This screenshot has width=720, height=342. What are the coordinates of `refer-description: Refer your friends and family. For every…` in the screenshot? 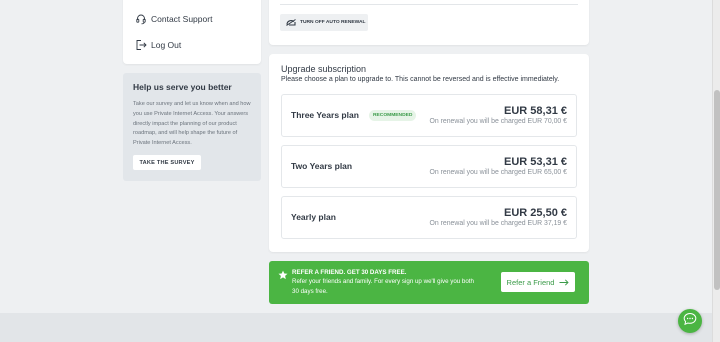 It's located at (383, 286).